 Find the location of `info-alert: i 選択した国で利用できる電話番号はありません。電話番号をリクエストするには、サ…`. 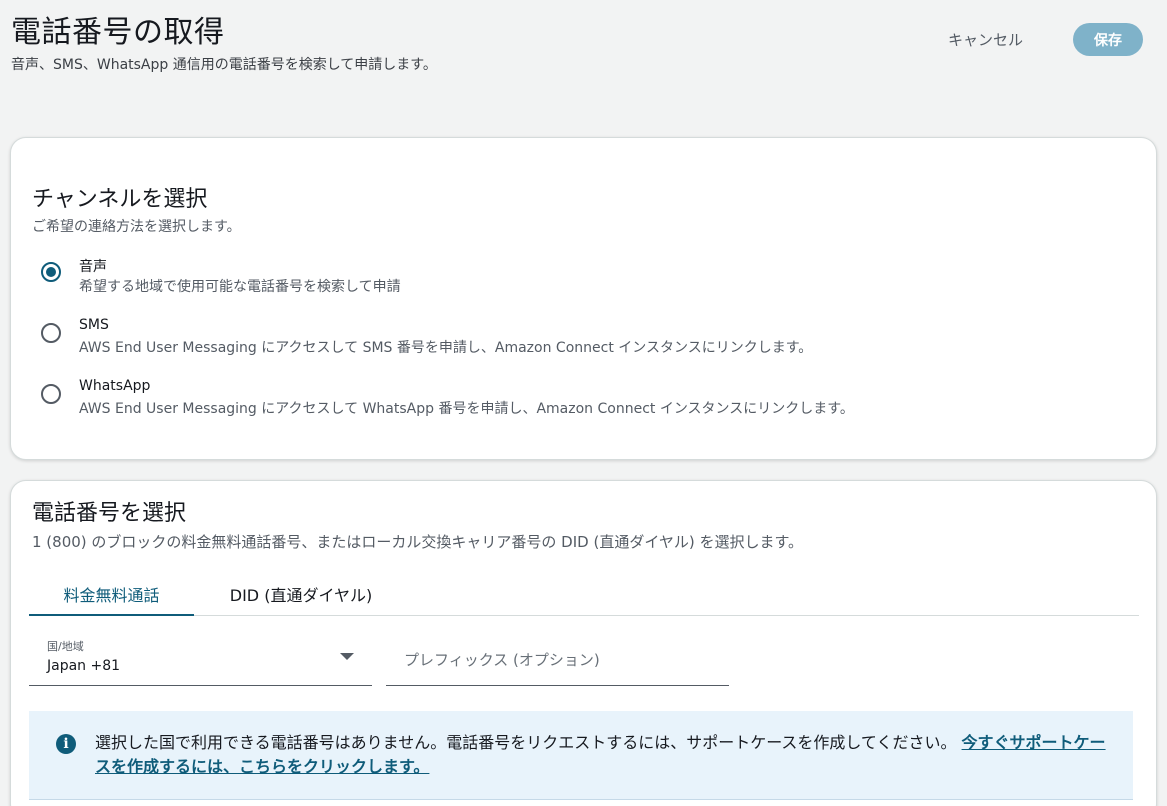

info-alert: i 選択した国で利用できる電話番号はありません。電話番号をリクエストするには、サ… is located at coordinates (581, 755).